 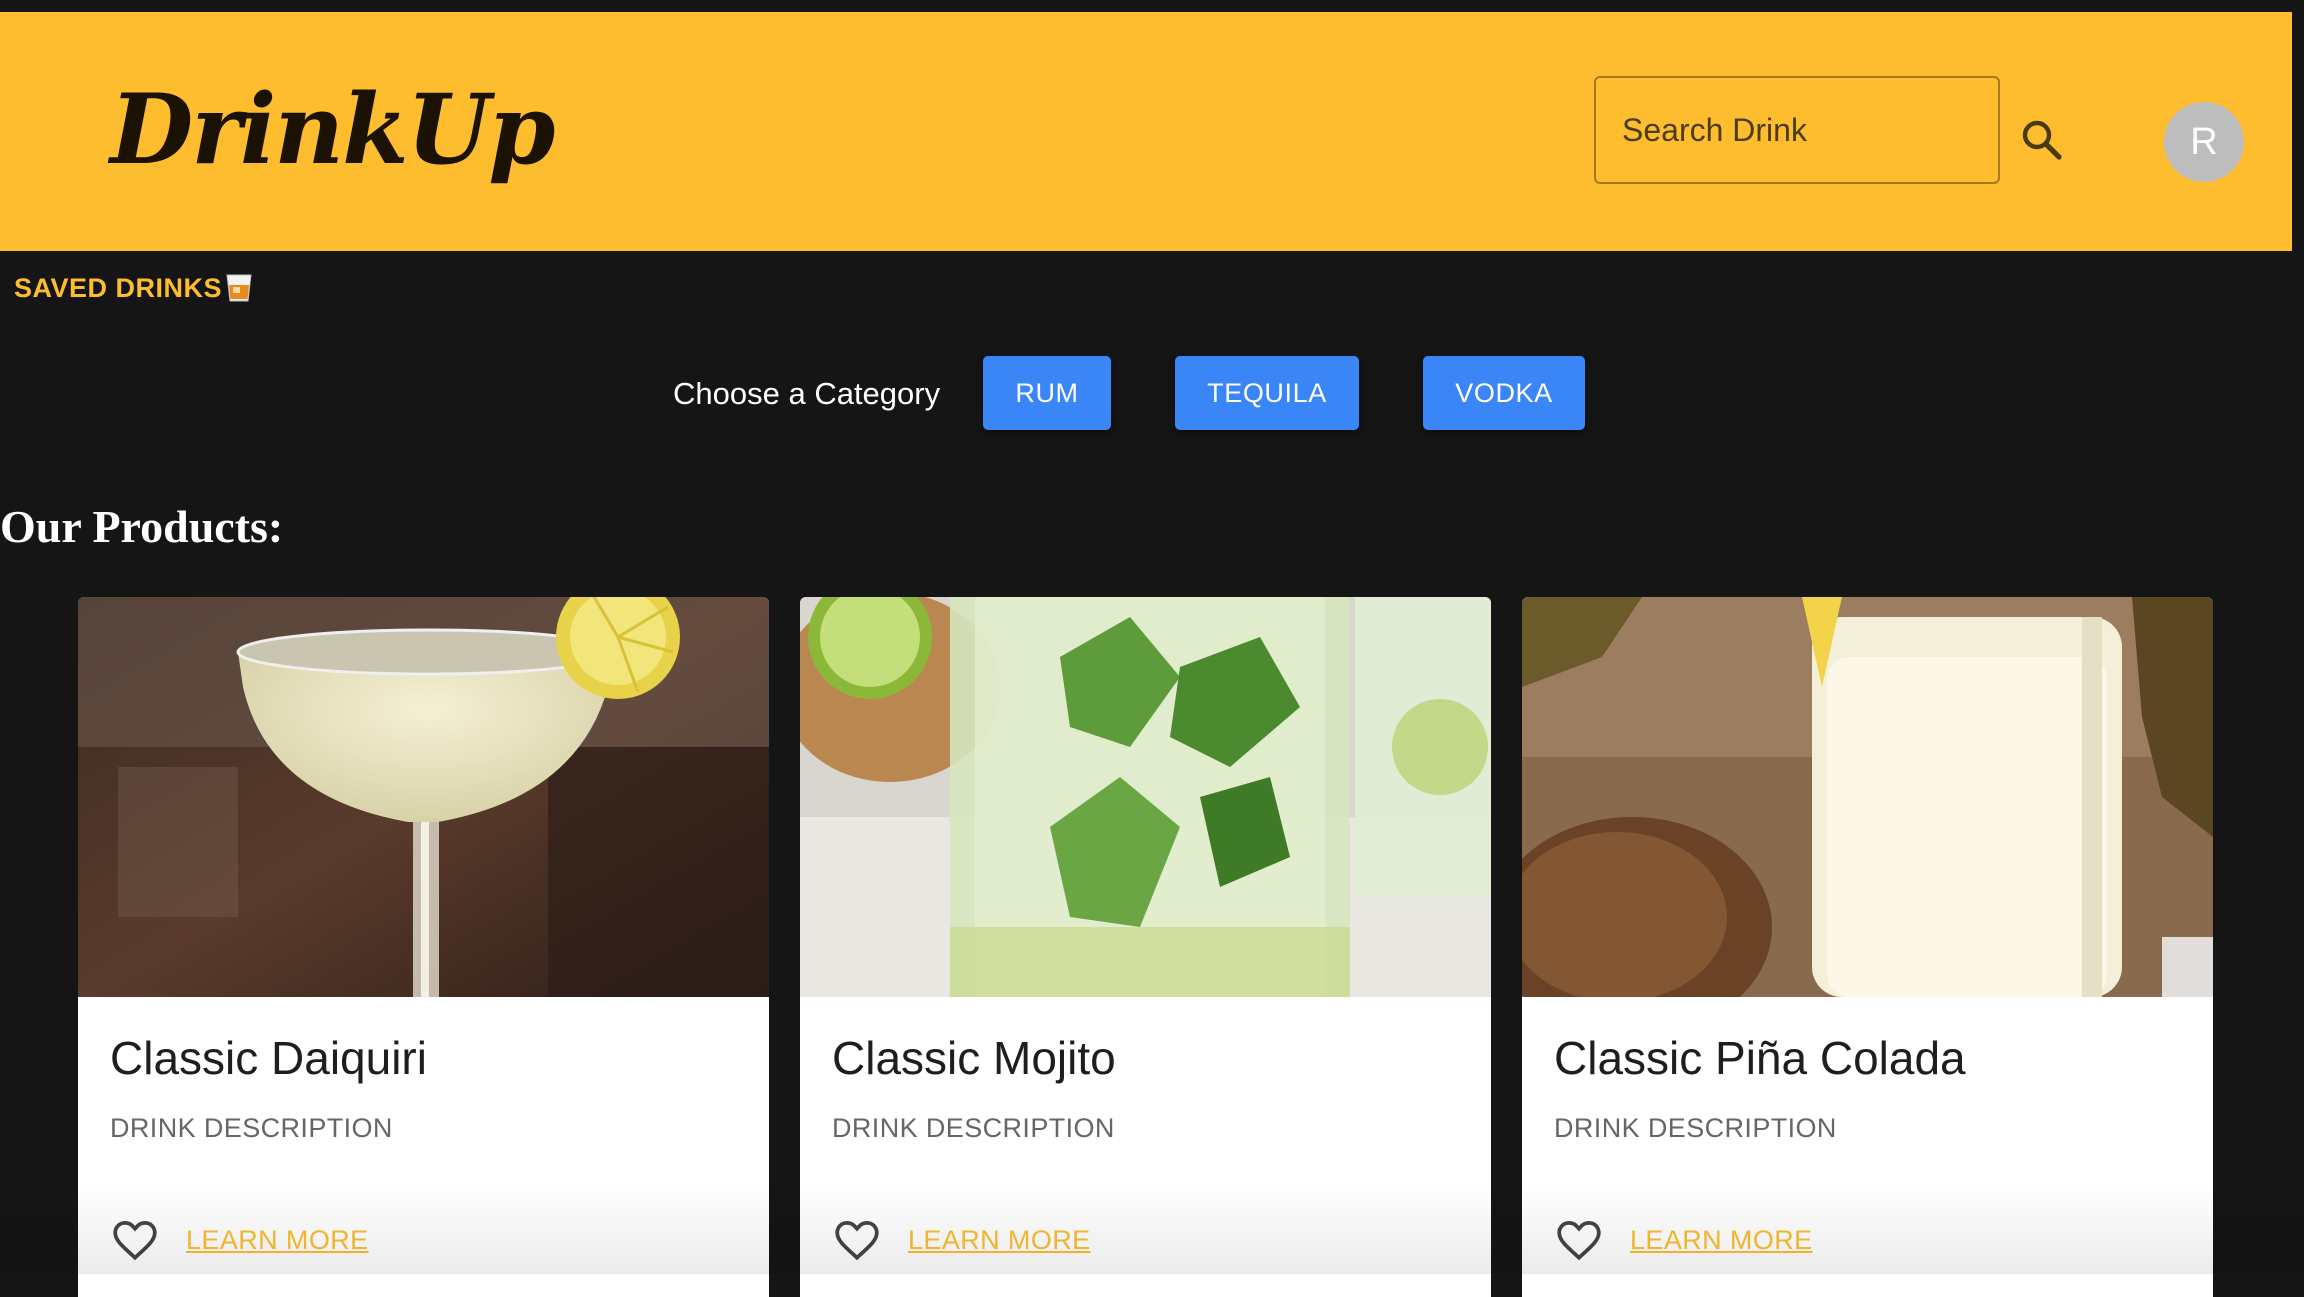 What do you see at coordinates (1145, 797) in the screenshot?
I see `mojito-image` at bounding box center [1145, 797].